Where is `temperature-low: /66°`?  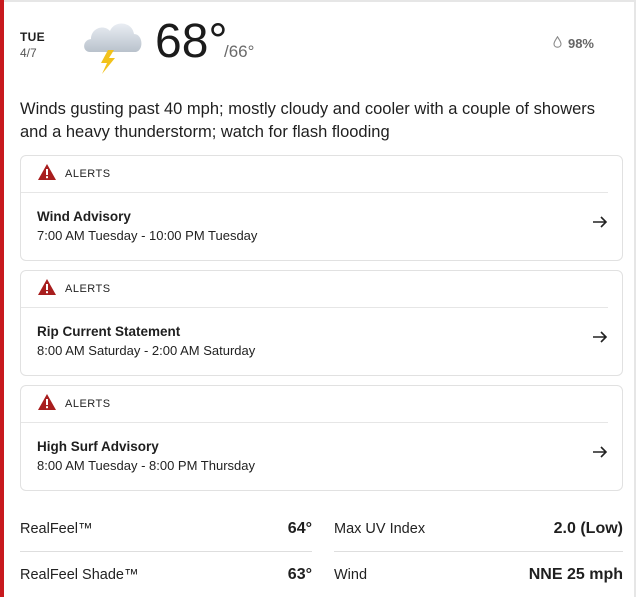
temperature-low: /66° is located at coordinates (239, 51).